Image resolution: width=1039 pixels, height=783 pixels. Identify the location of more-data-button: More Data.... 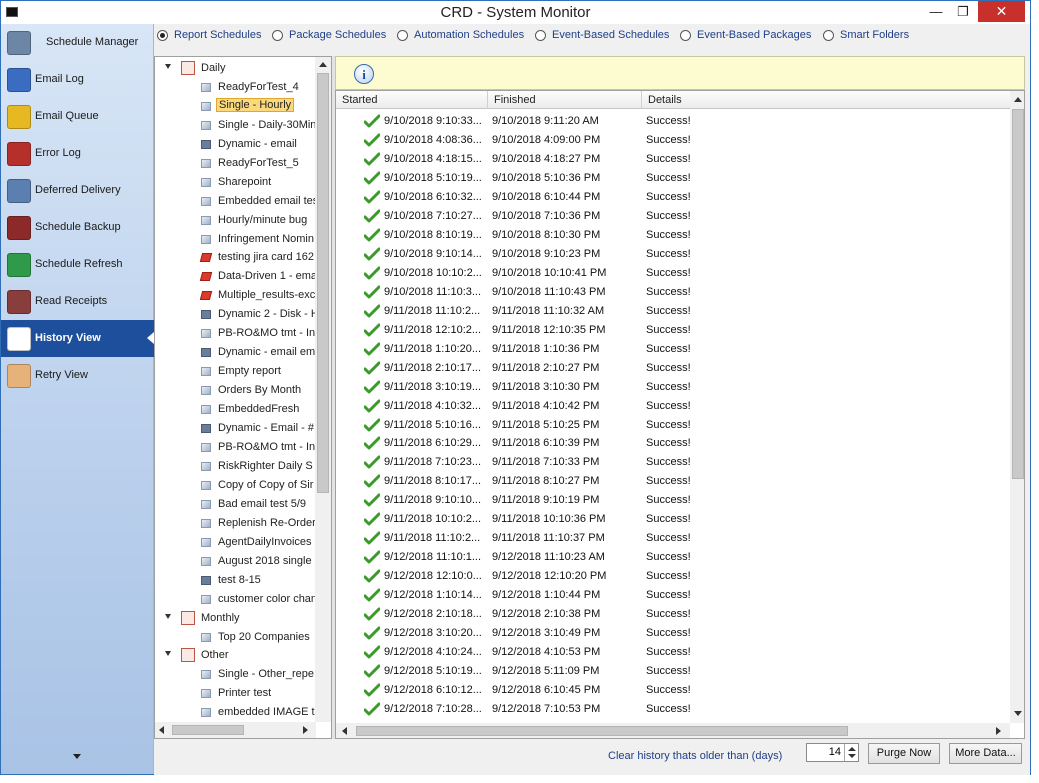
(985, 753).